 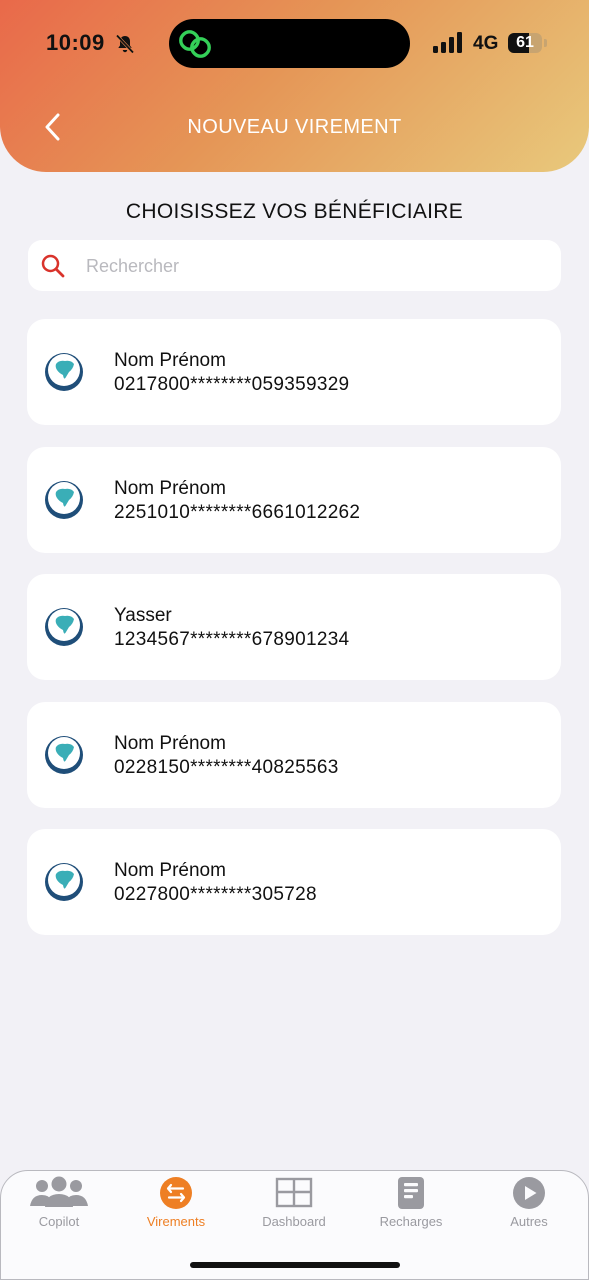 I want to click on beneficiary-account: 1234567********678901234, so click(x=232, y=639).